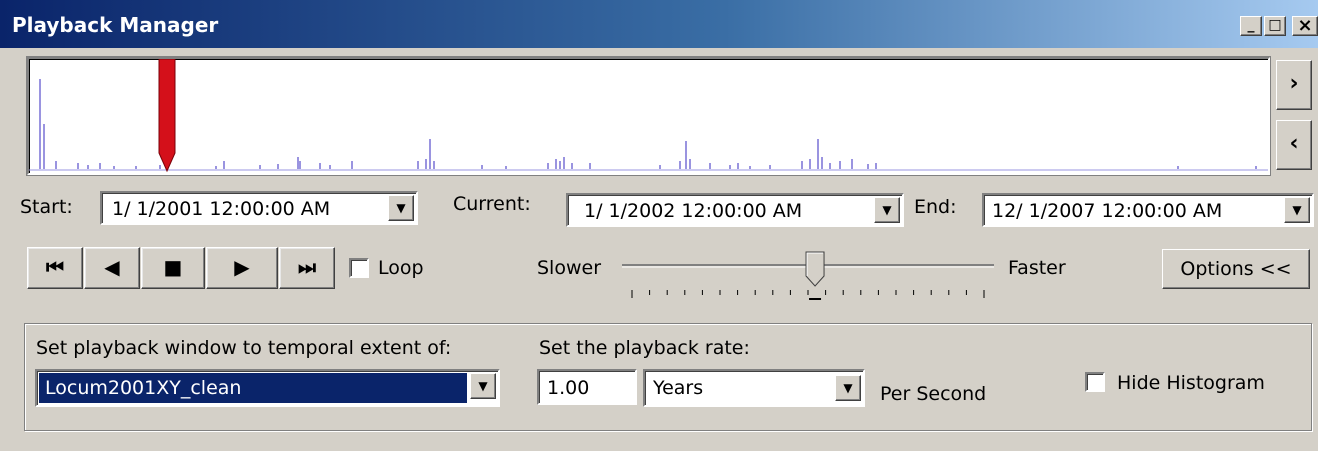 The height and width of the screenshot is (451, 1318). I want to click on current-time-value: 1/ 1/2002 12:00:00 AM, so click(693, 211).